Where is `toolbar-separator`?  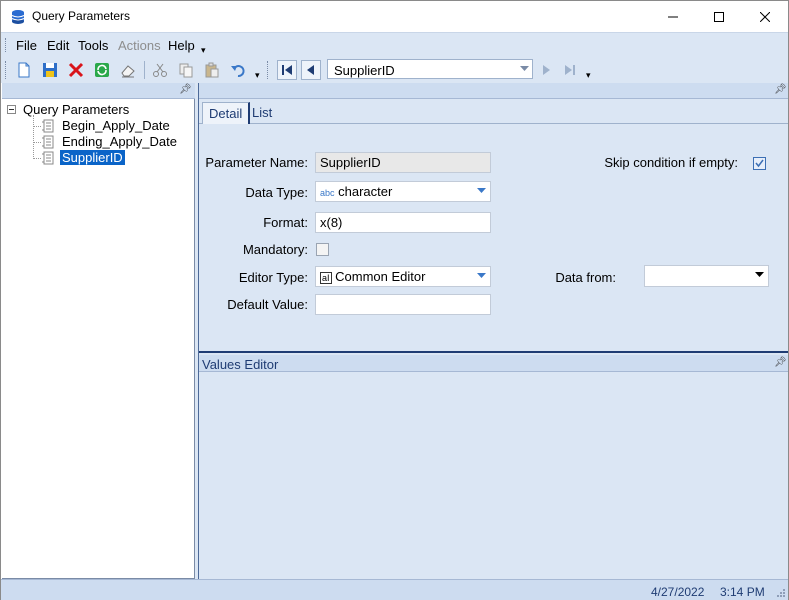
toolbar-separator is located at coordinates (144, 70).